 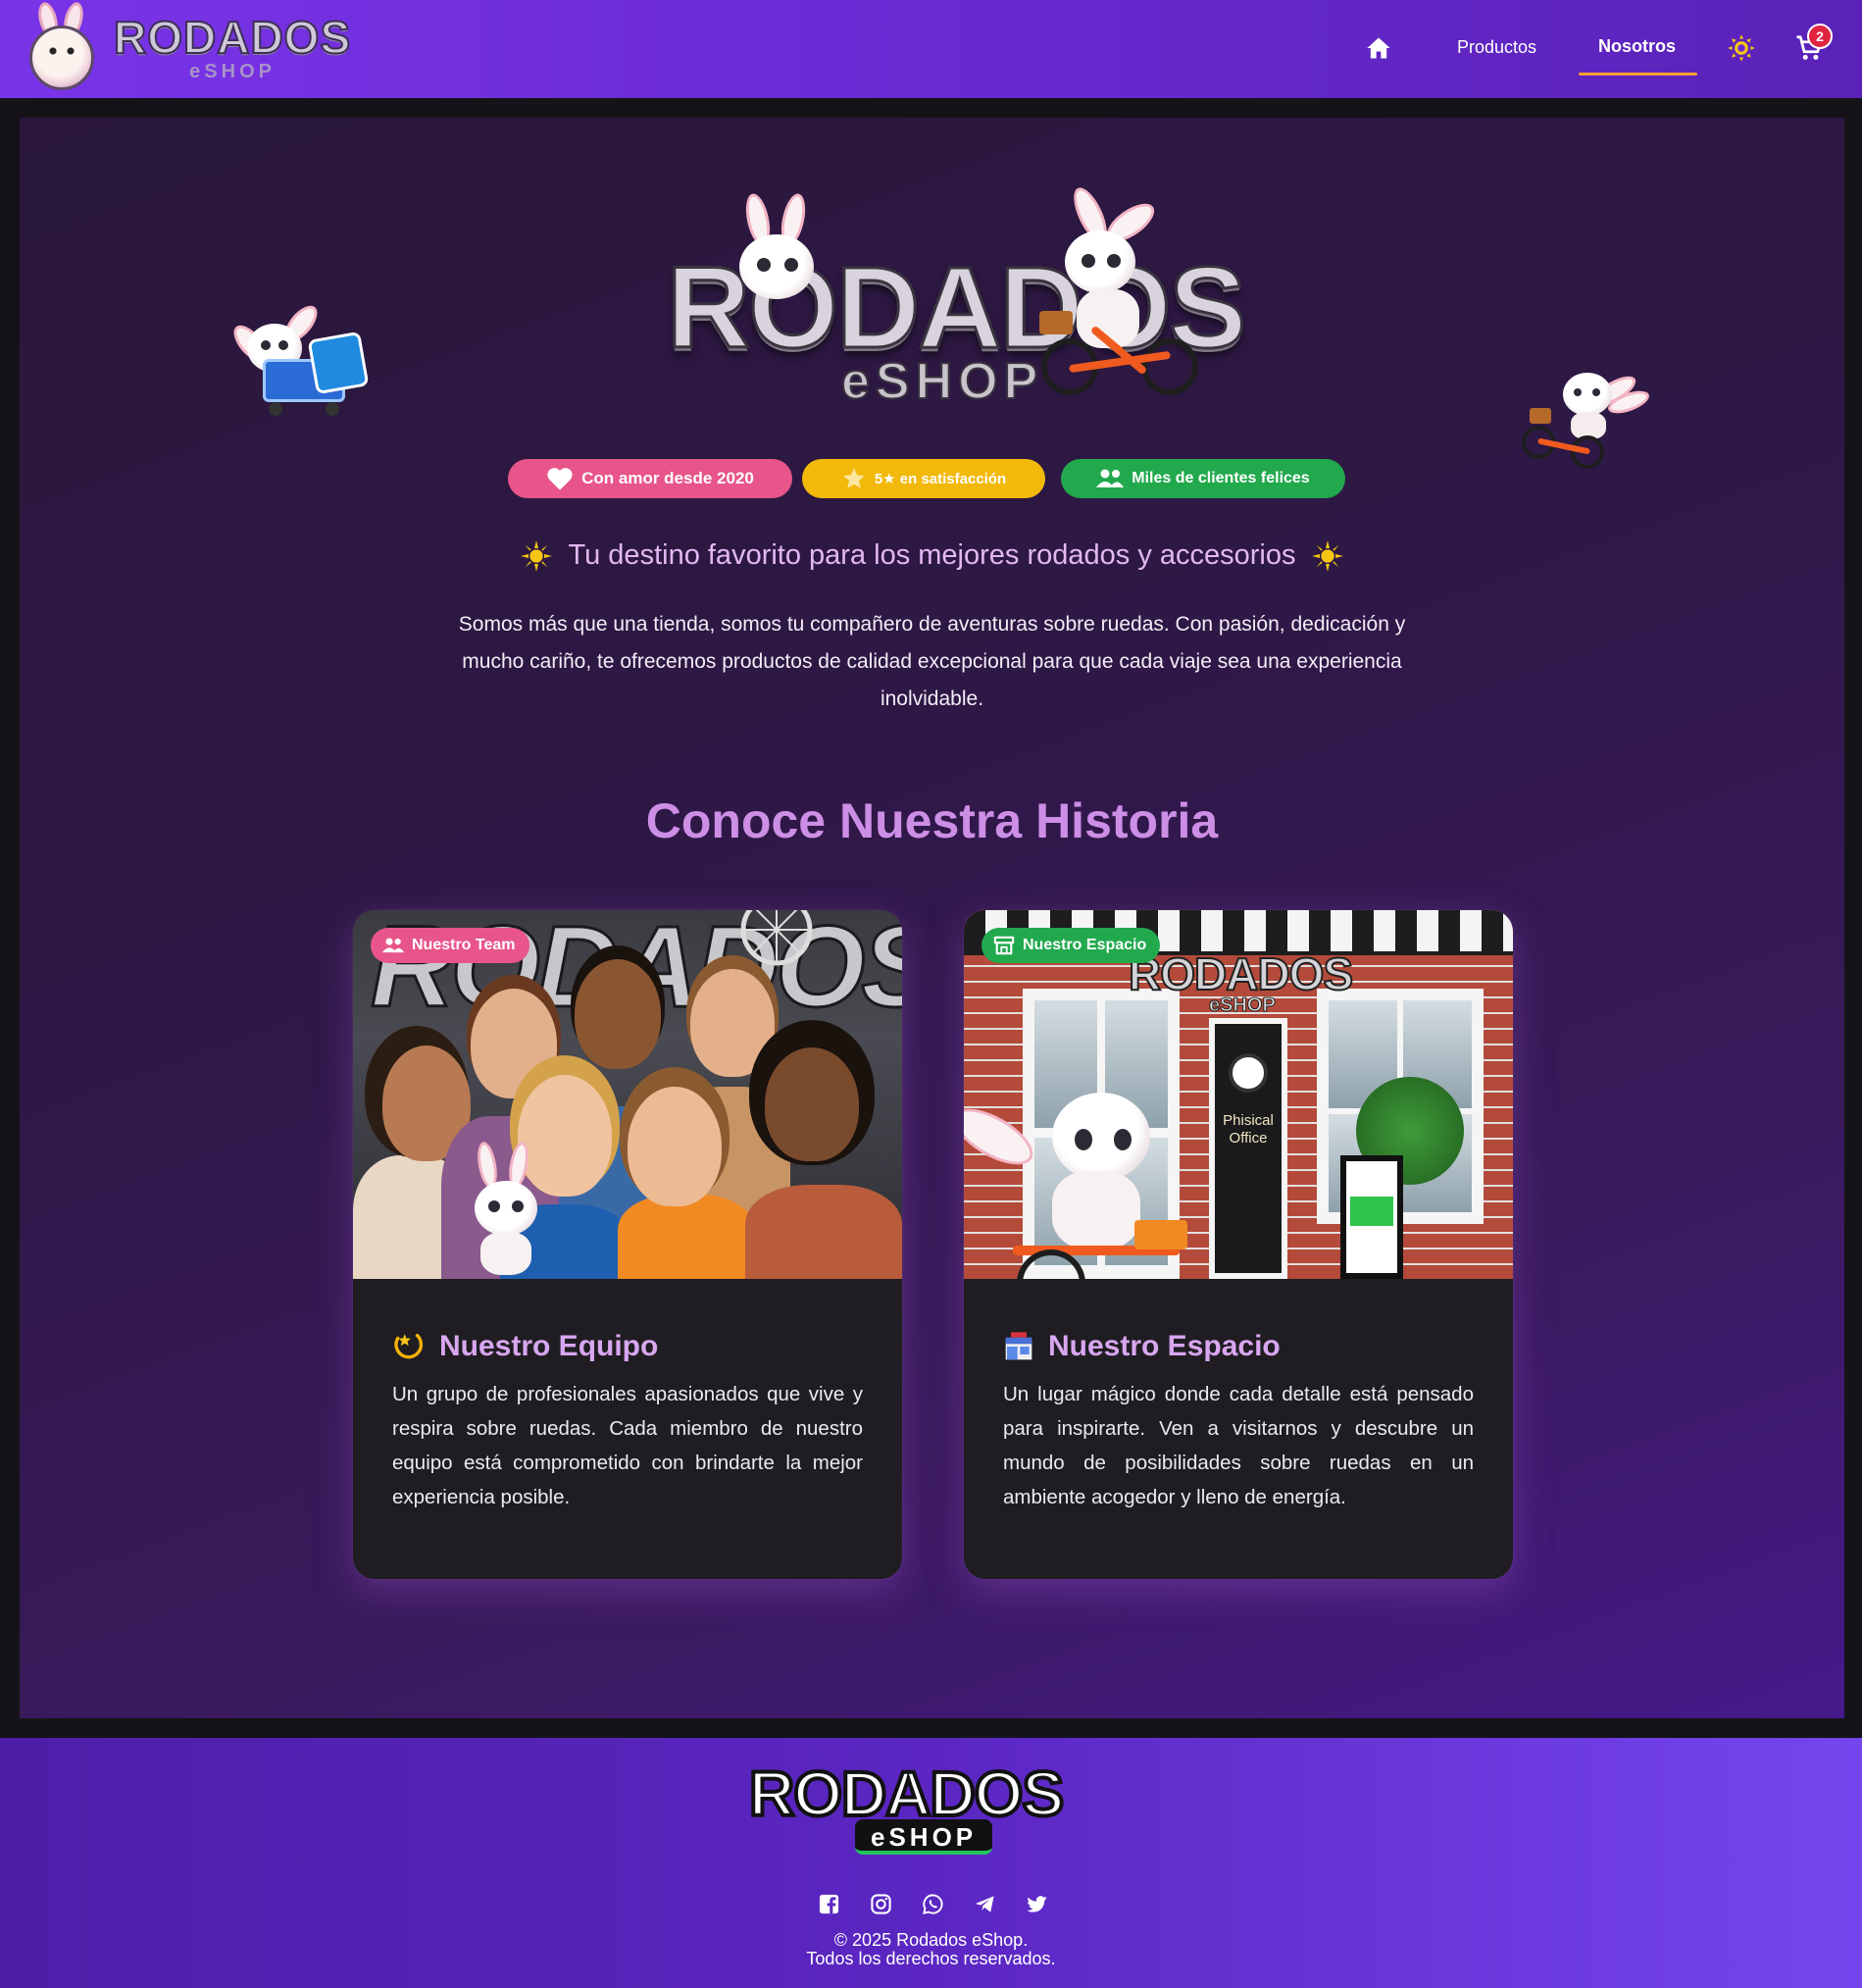 What do you see at coordinates (409, 1346) in the screenshot?
I see `dizzy-star-icon` at bounding box center [409, 1346].